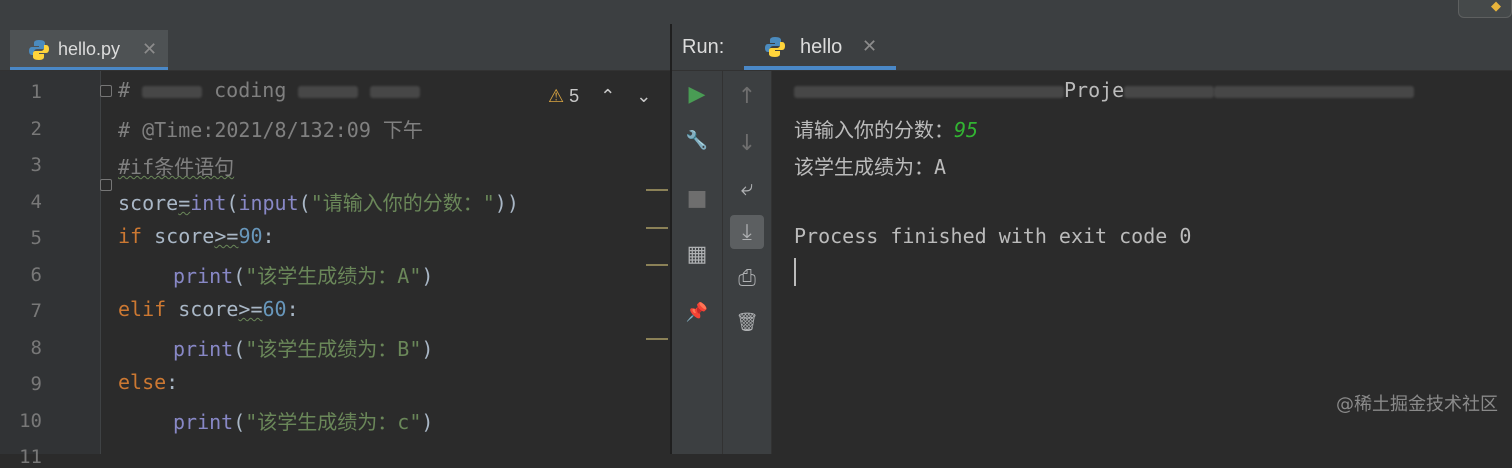  I want to click on code-line-3: #if条件语句, so click(176, 165).